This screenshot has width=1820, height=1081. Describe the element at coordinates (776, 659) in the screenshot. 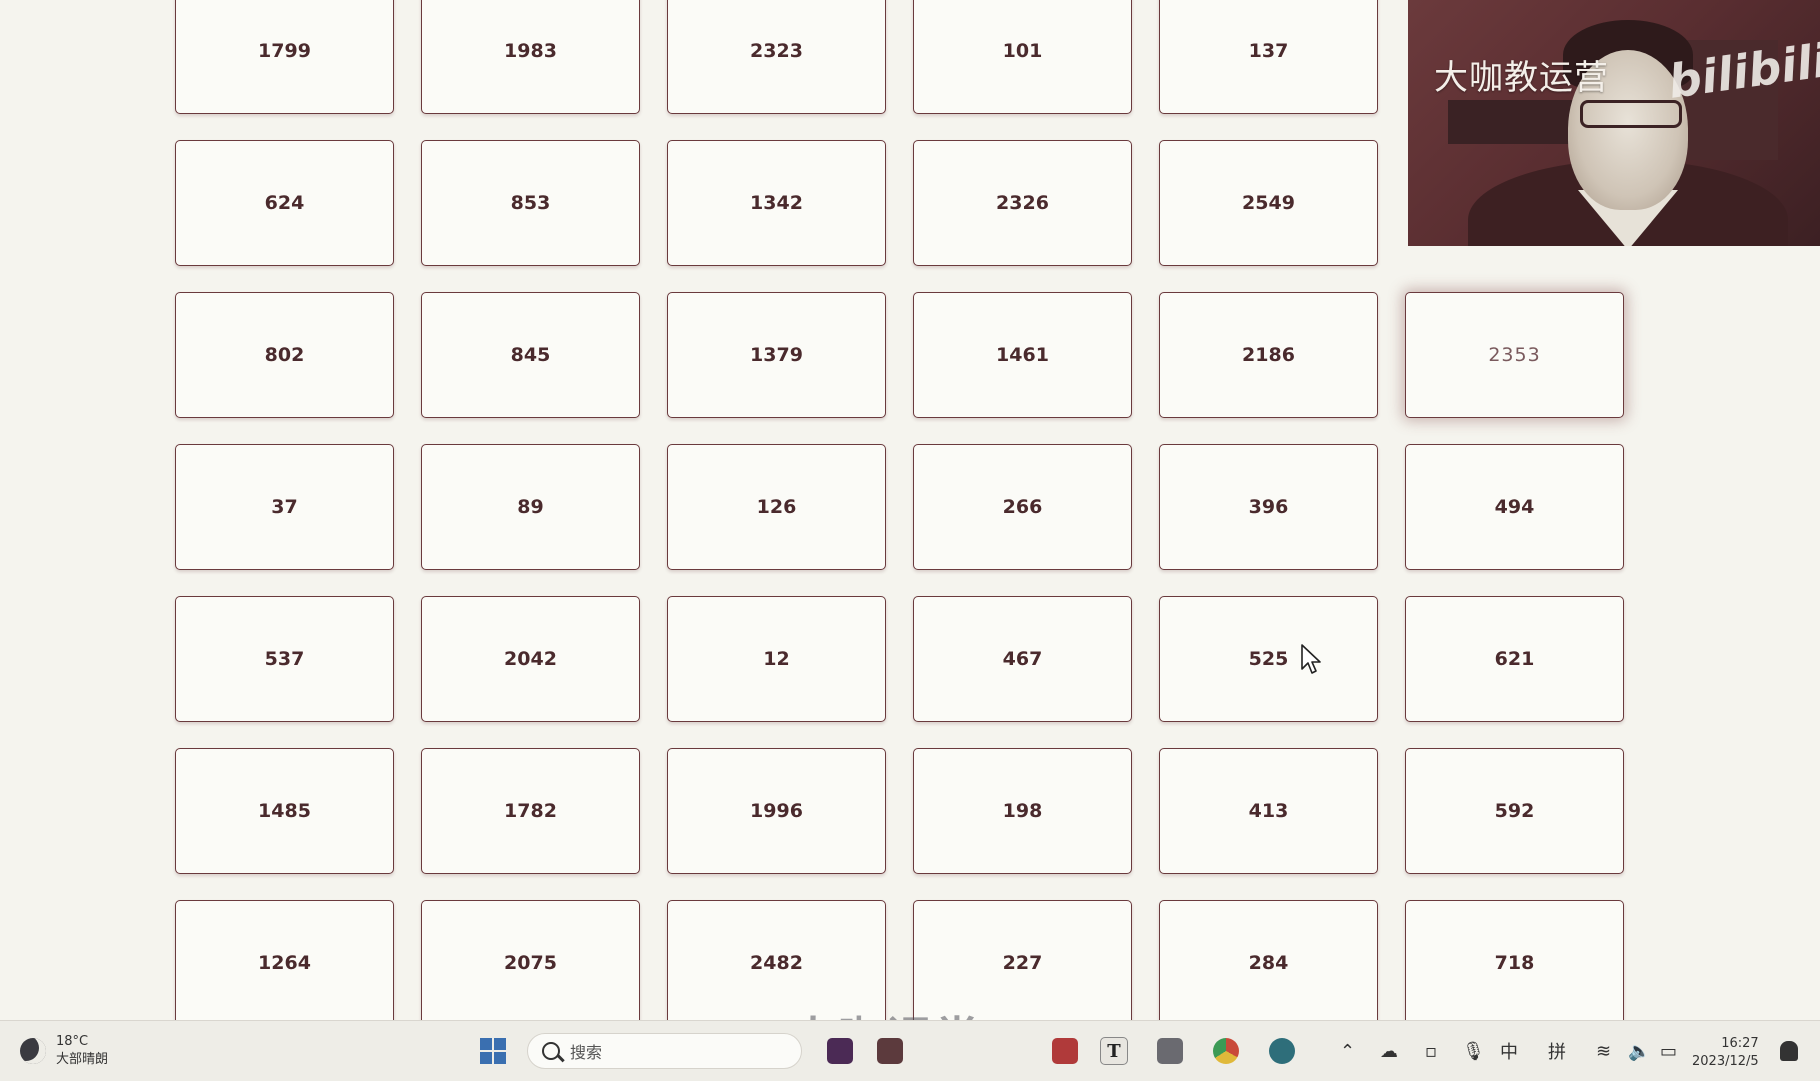

I see `number-card: 12` at that location.